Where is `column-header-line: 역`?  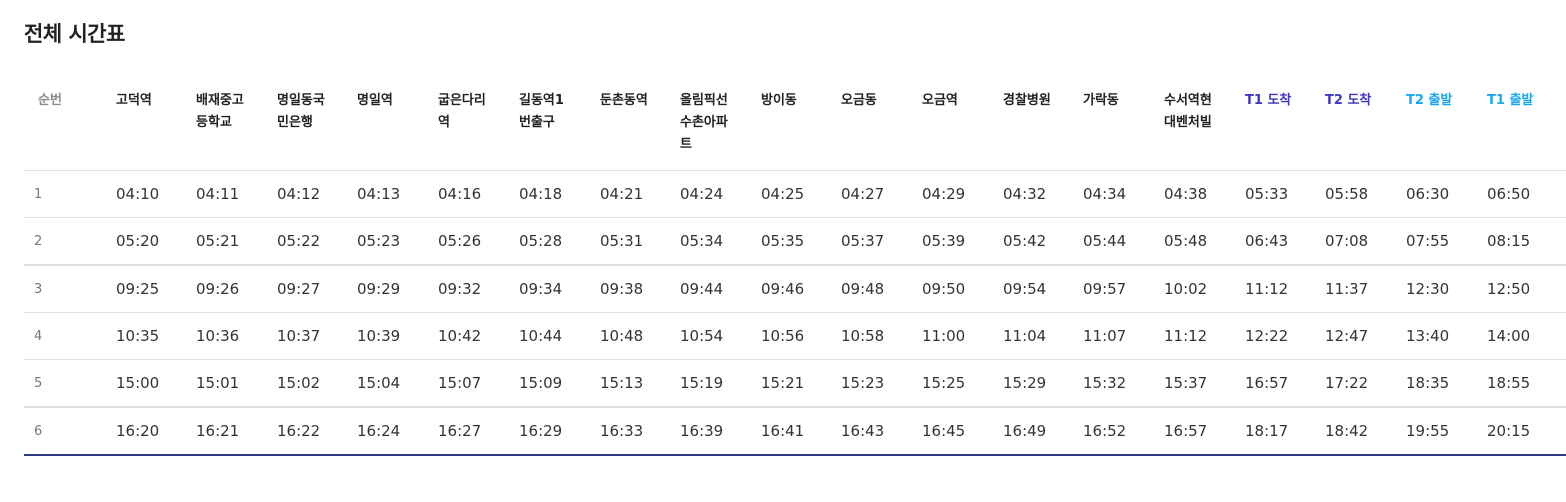
column-header-line: 역 is located at coordinates (444, 122).